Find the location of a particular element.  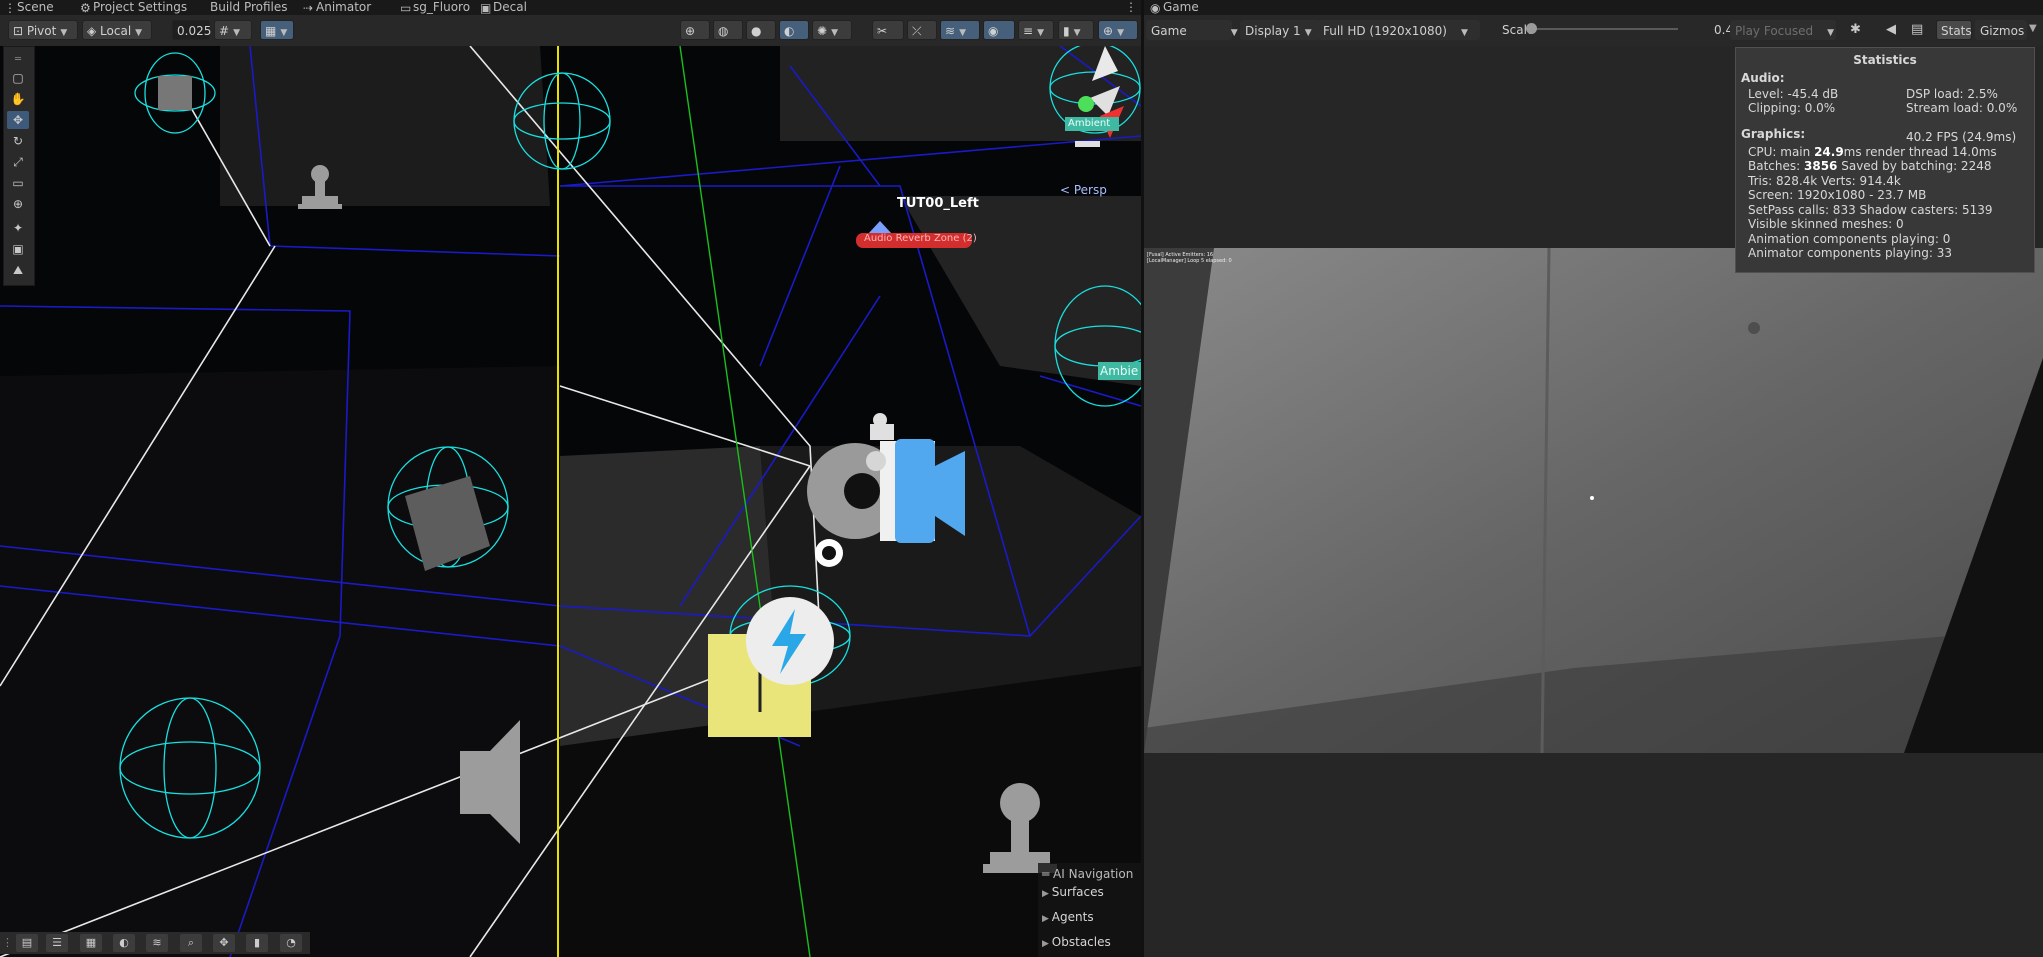

overlay-search-icon: ⌕ is located at coordinates (191, 943).